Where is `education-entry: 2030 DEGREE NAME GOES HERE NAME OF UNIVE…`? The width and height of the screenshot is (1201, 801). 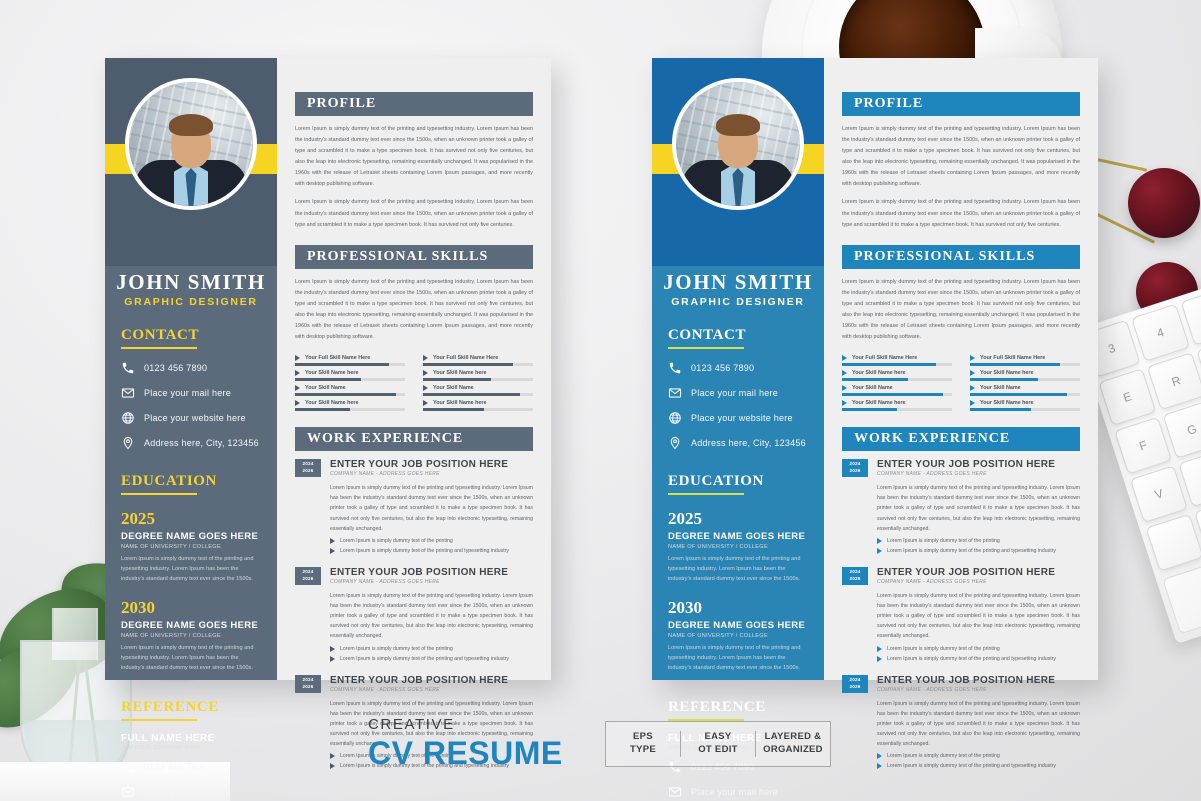 education-entry: 2030 DEGREE NAME GOES HERE NAME OF UNIVE… is located at coordinates (191, 635).